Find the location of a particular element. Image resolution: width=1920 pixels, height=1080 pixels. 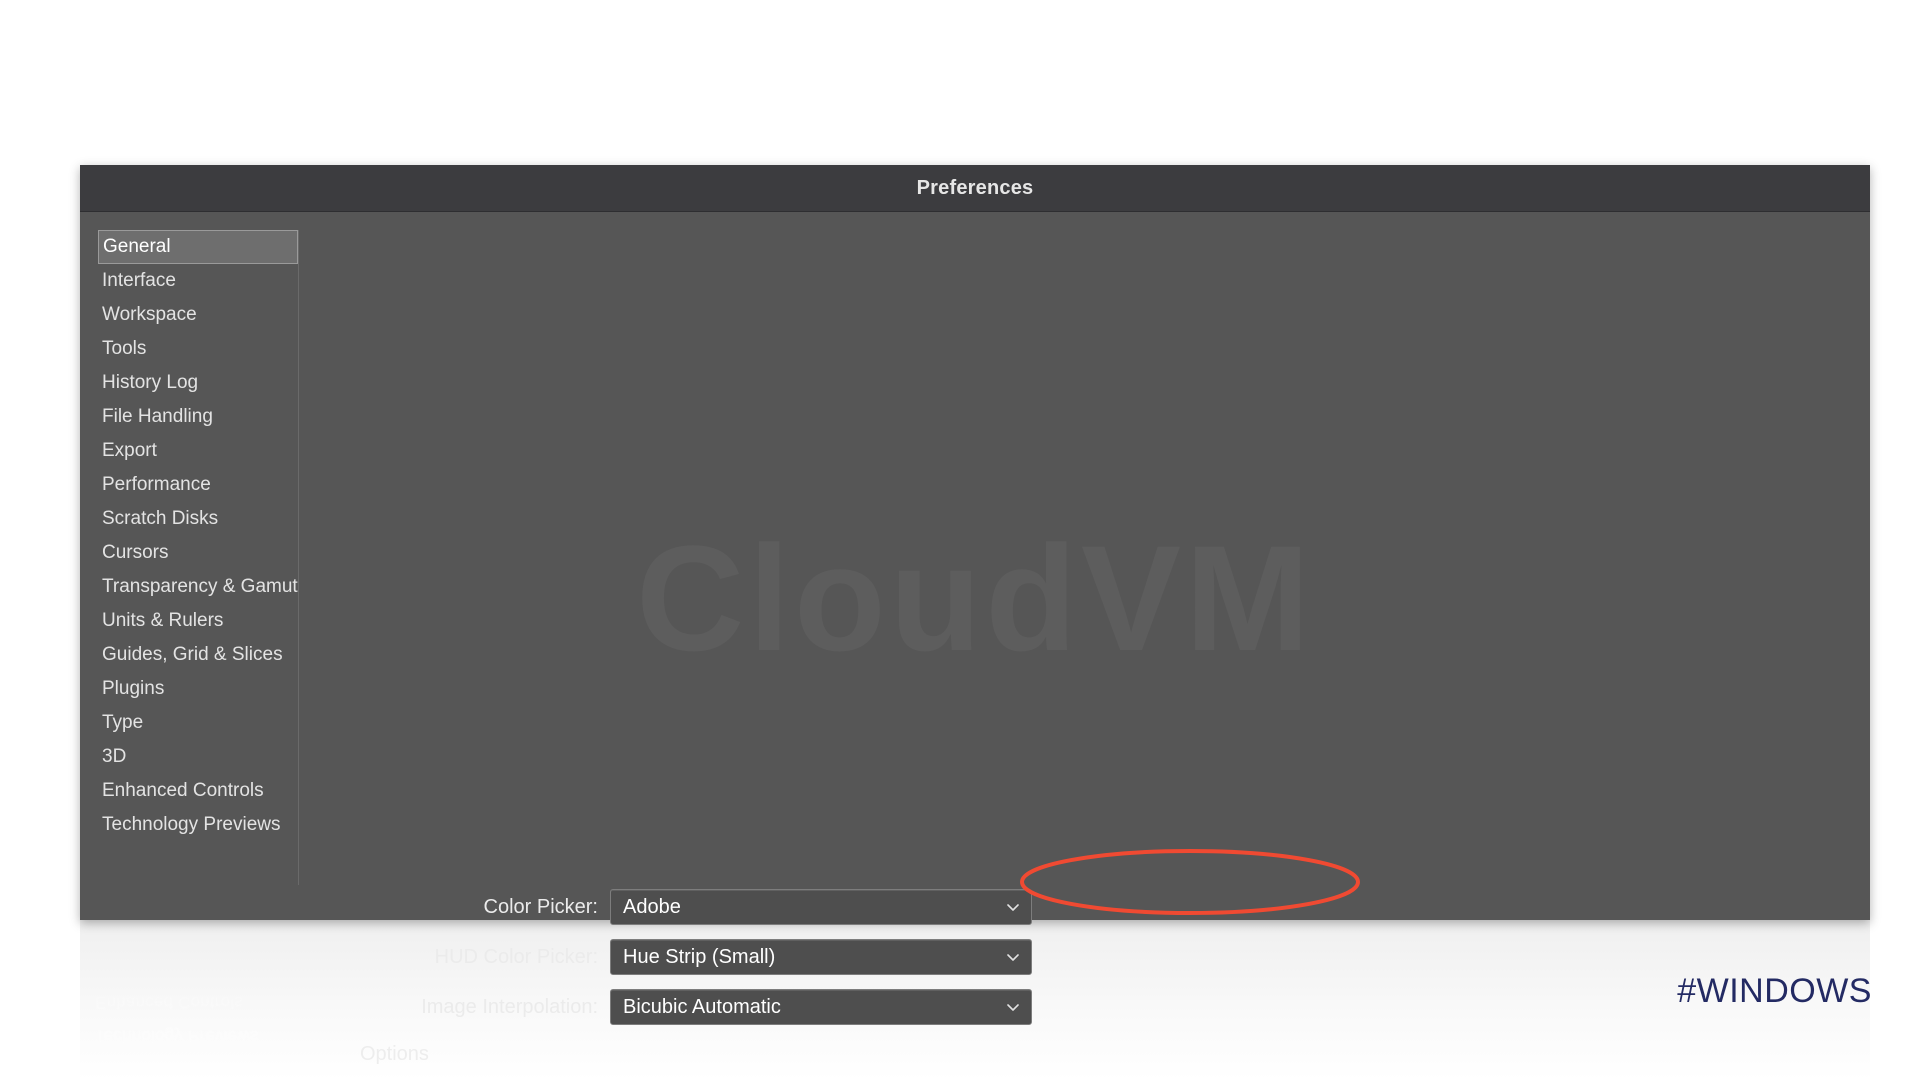

sidebar-item-label: Export is located at coordinates (129, 450).